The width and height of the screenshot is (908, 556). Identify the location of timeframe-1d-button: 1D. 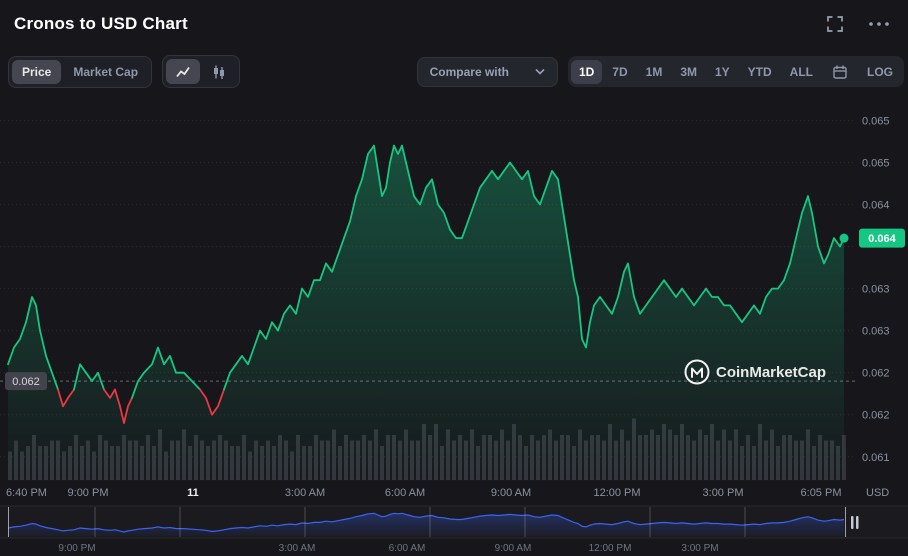
(586, 71).